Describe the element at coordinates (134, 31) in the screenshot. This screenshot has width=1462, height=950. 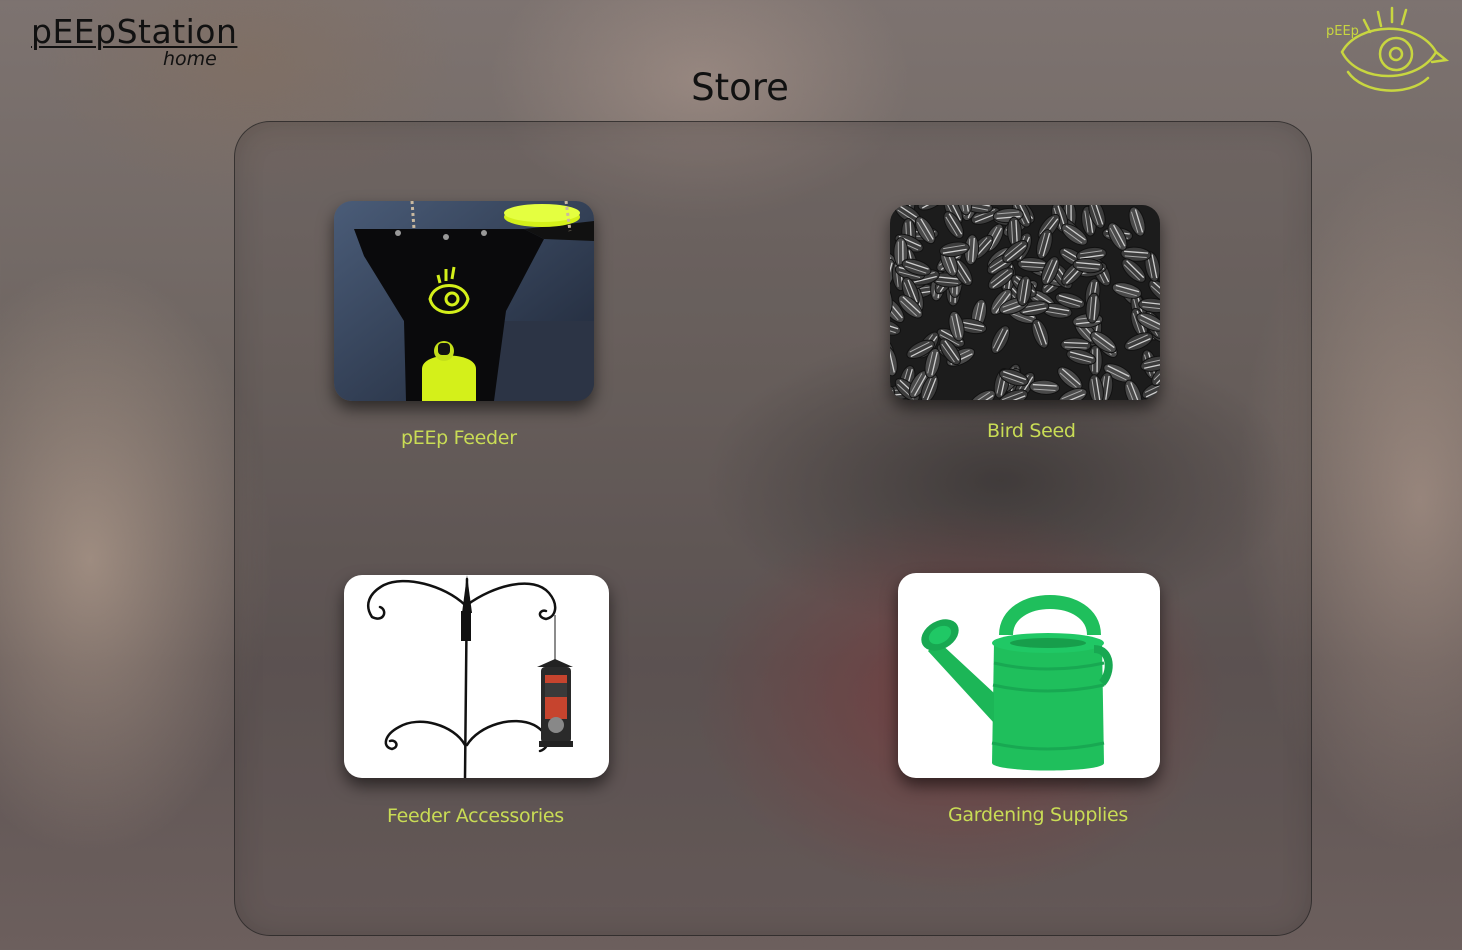
I see `site-title: pEEpStation` at that location.